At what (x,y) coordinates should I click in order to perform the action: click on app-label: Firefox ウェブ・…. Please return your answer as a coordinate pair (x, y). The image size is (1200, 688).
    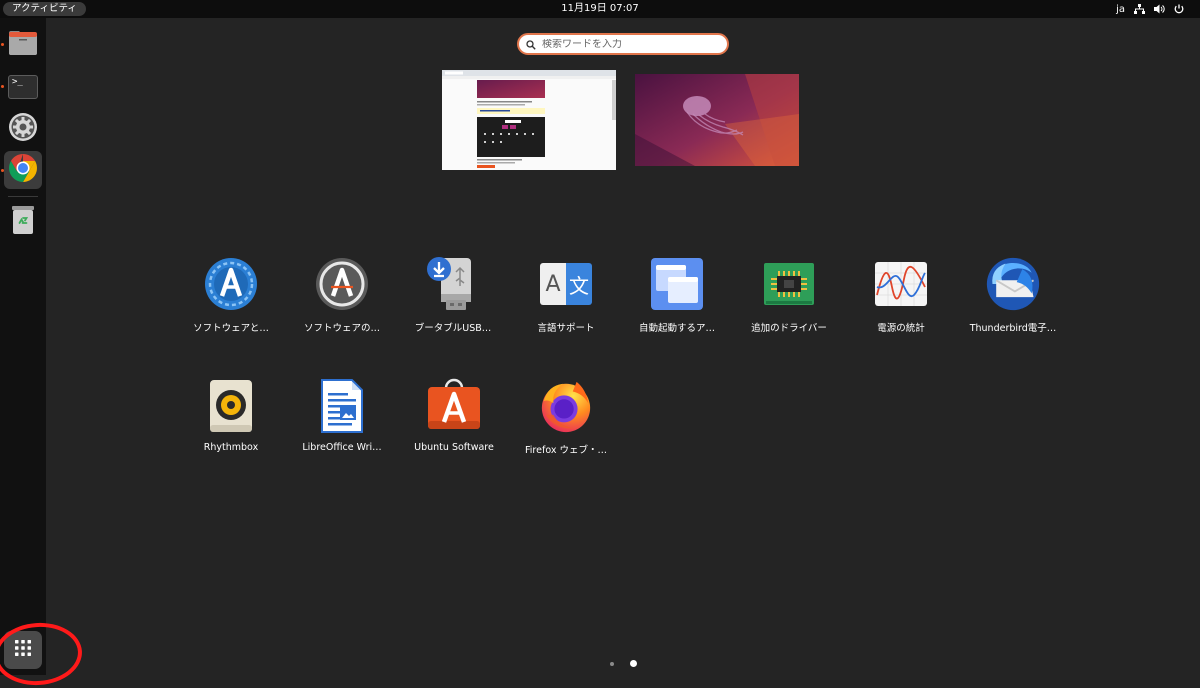
    Looking at the image, I should click on (566, 450).